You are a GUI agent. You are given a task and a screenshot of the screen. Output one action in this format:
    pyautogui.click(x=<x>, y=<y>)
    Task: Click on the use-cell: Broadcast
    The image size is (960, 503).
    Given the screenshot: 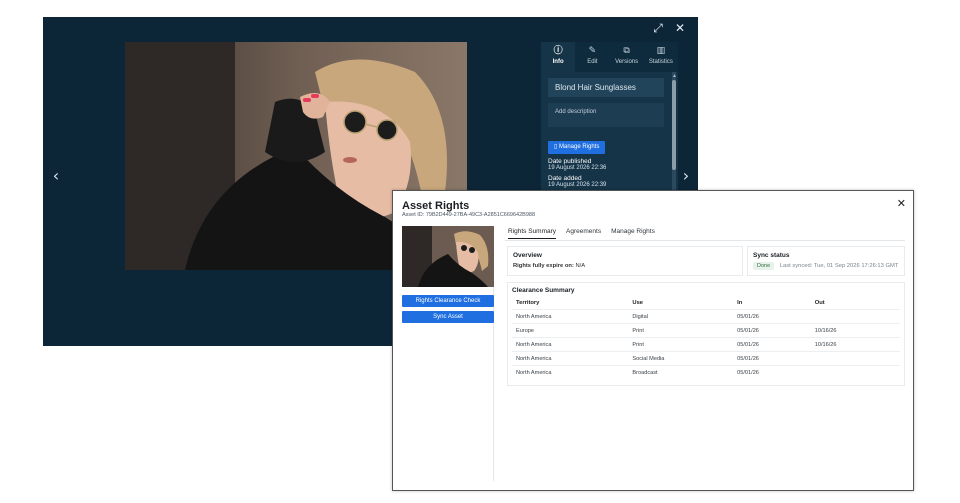 What is the action you would take?
    pyautogui.click(x=681, y=372)
    